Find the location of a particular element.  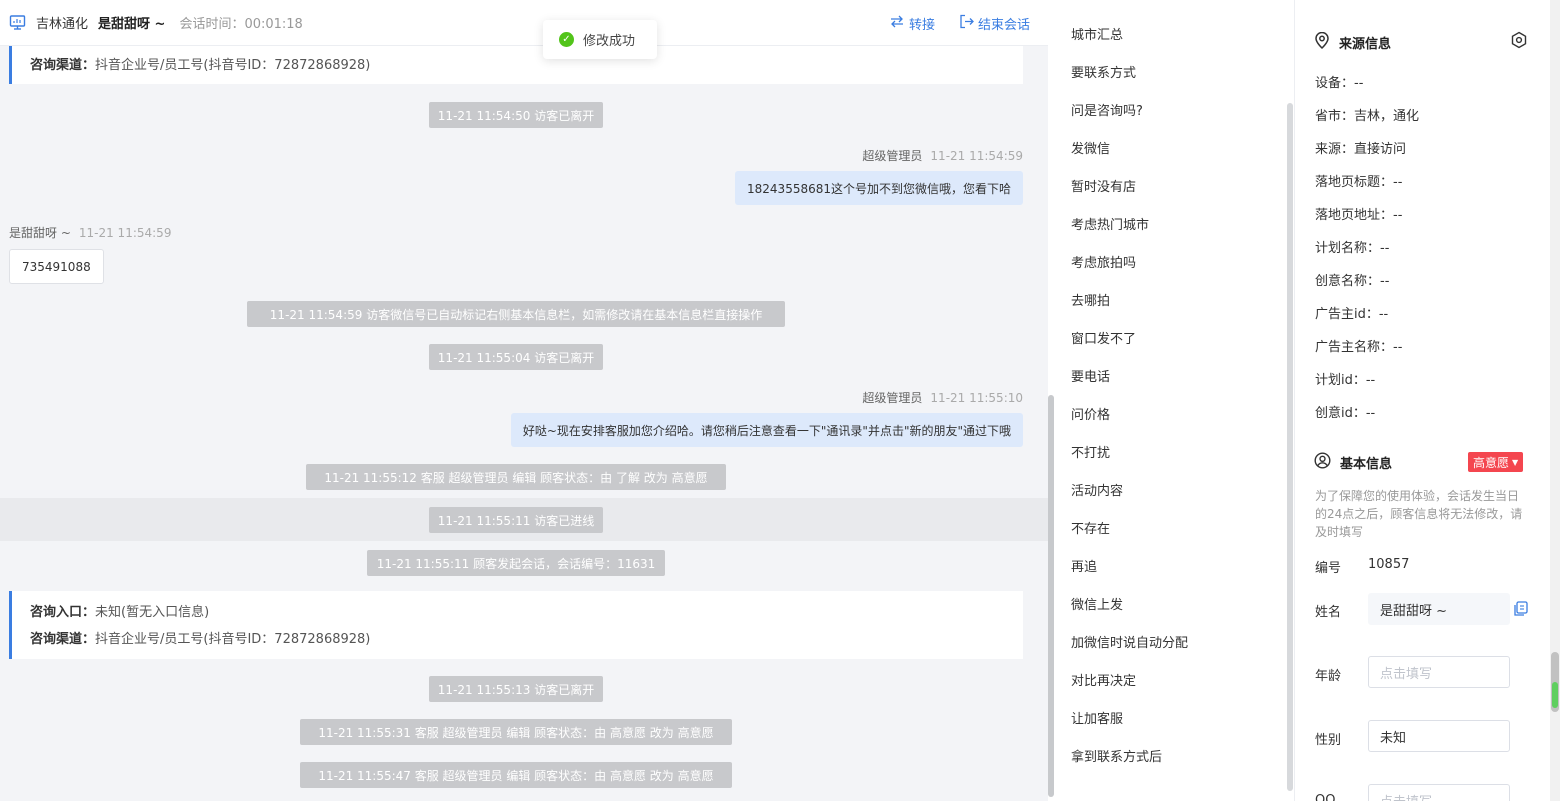

source-info-row: 计划名称：-- is located at coordinates (1352, 248).